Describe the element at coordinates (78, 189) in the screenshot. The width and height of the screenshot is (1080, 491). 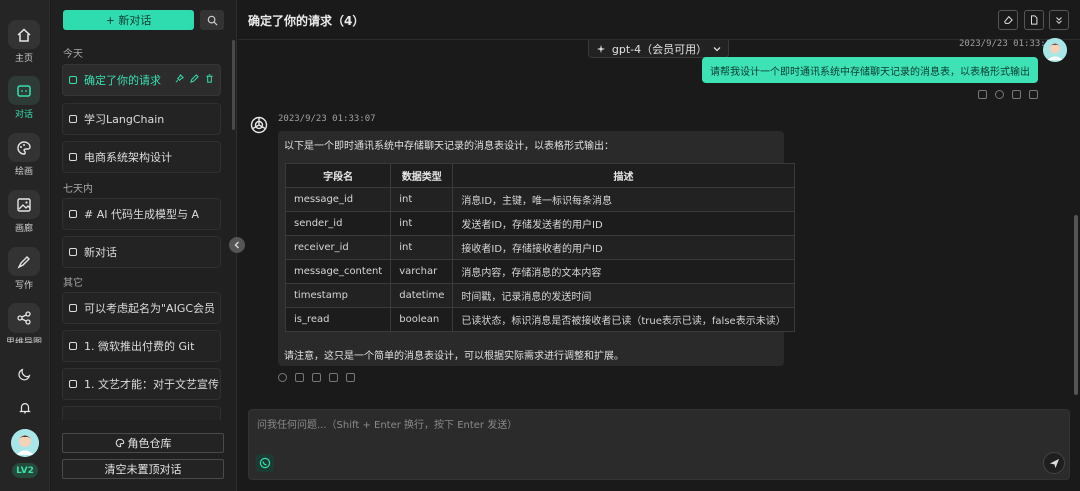
I see `section-week: 七天内` at that location.